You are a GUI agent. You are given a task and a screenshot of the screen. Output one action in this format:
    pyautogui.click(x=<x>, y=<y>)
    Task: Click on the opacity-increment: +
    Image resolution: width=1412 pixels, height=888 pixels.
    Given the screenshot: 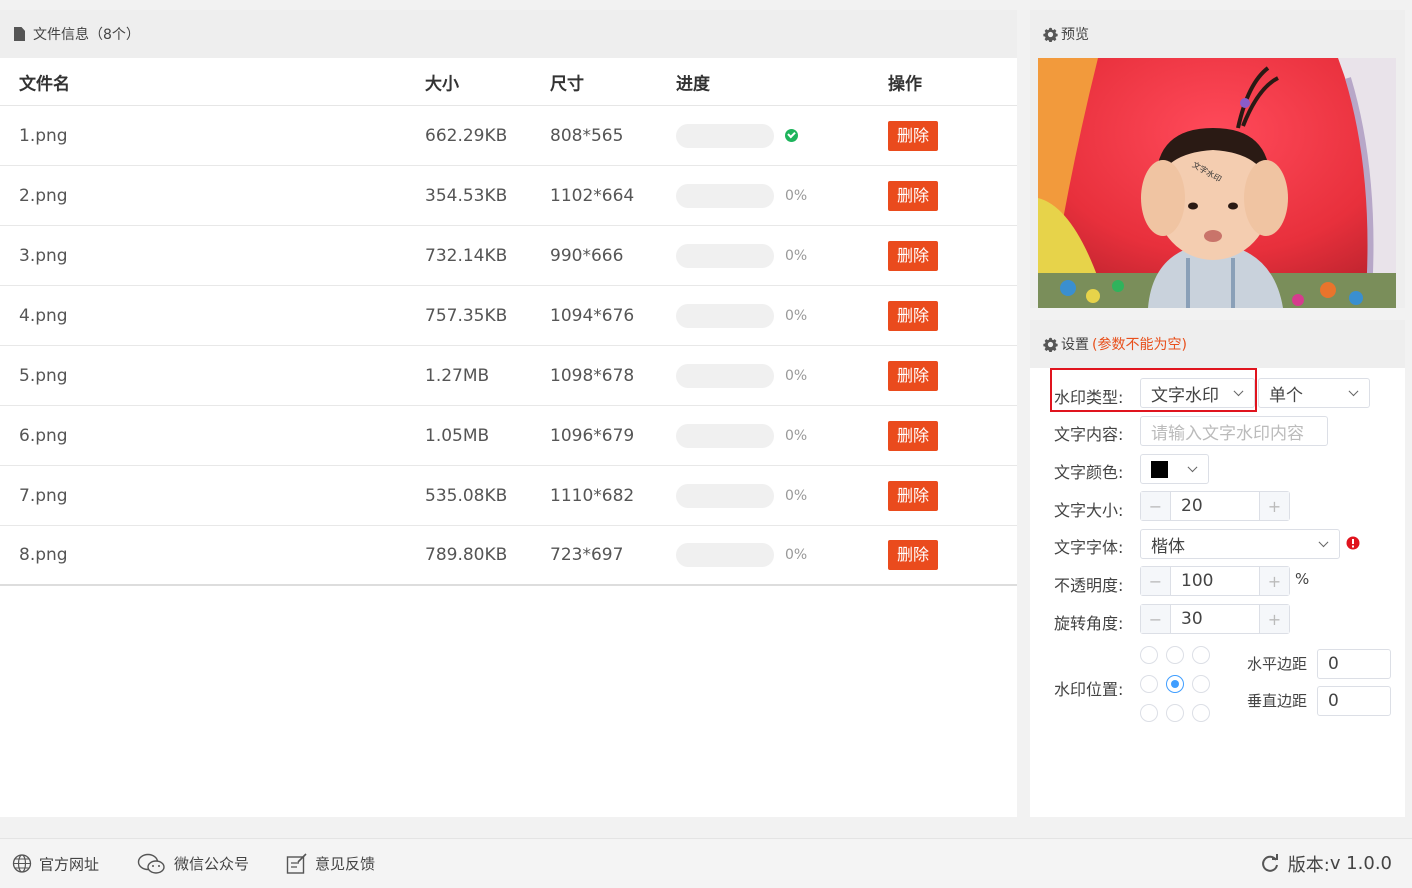 What is the action you would take?
    pyautogui.click(x=1274, y=581)
    